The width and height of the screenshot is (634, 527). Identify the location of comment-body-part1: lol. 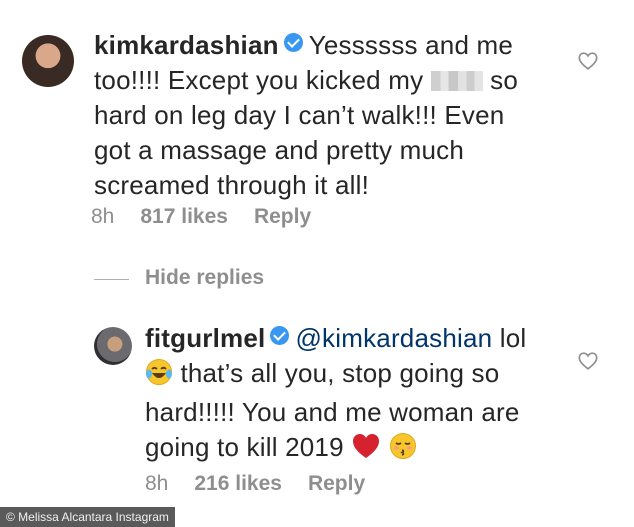
(513, 338).